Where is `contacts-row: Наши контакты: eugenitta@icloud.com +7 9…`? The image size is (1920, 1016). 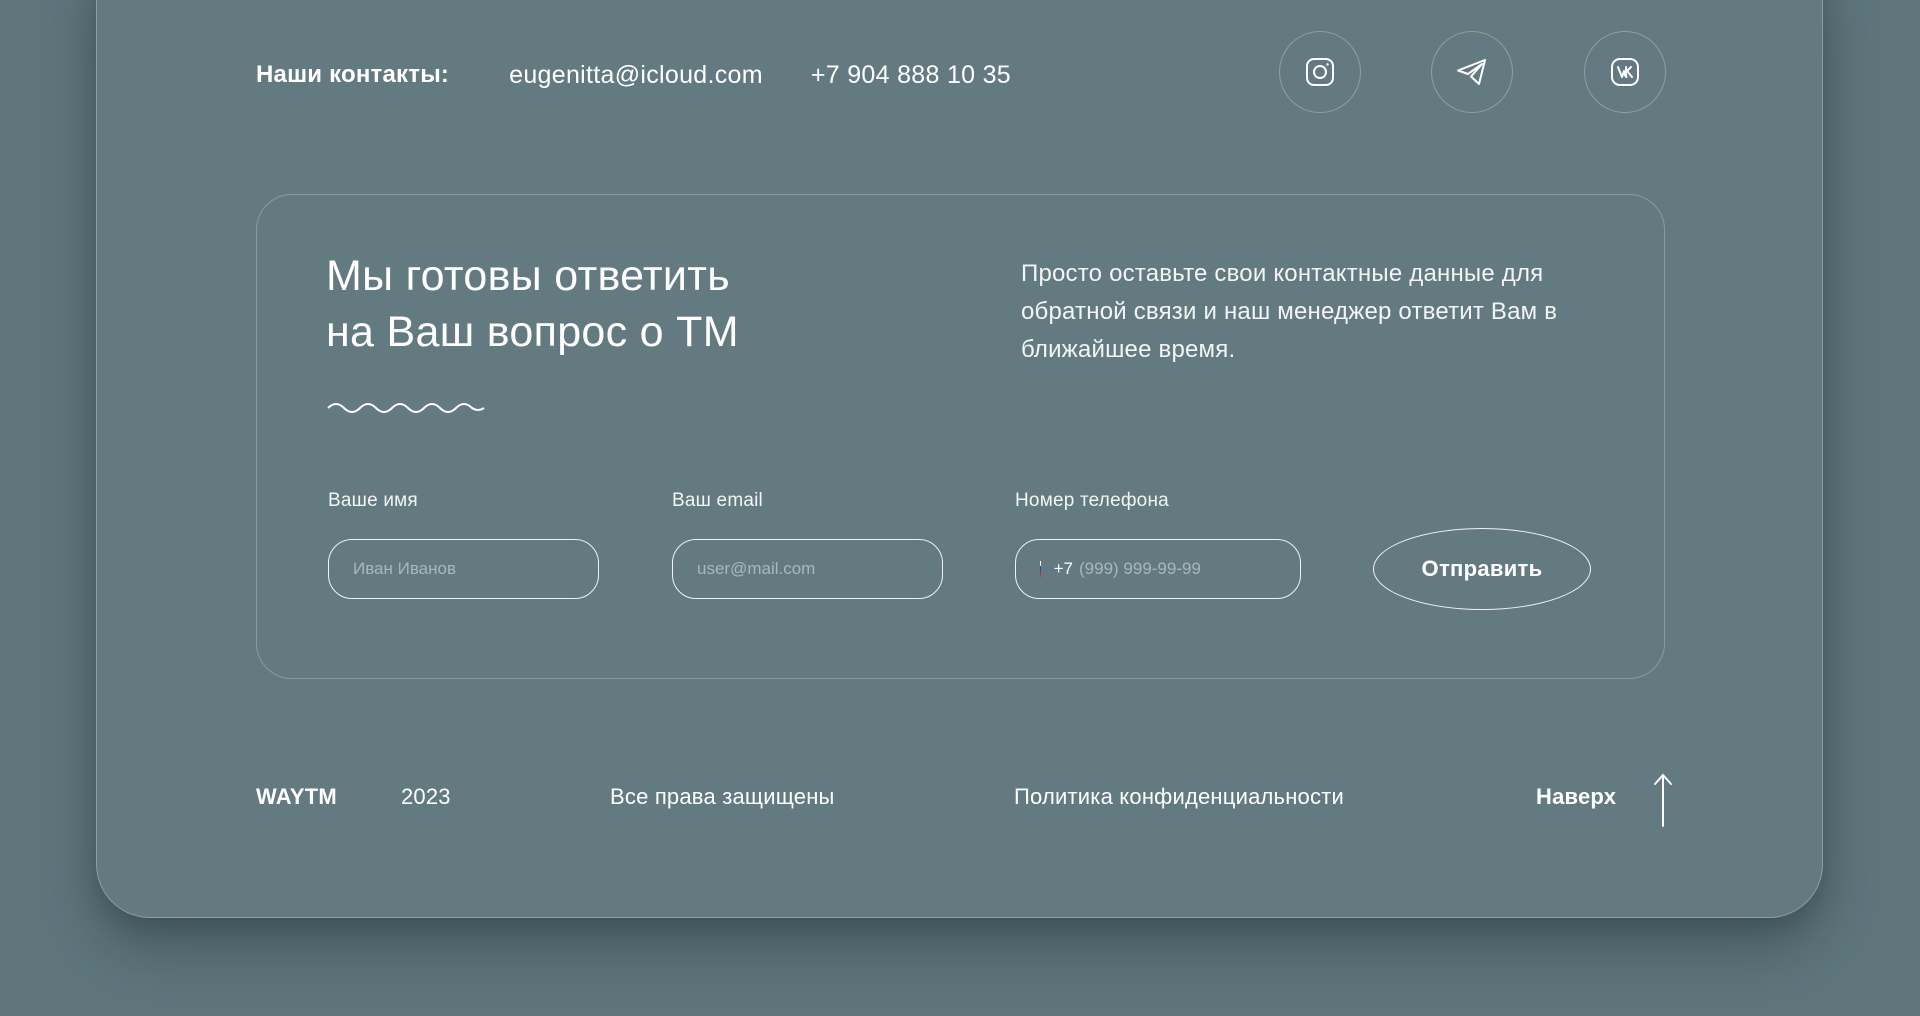 contacts-row: Наши контакты: eugenitta@icloud.com +7 9… is located at coordinates (633, 75).